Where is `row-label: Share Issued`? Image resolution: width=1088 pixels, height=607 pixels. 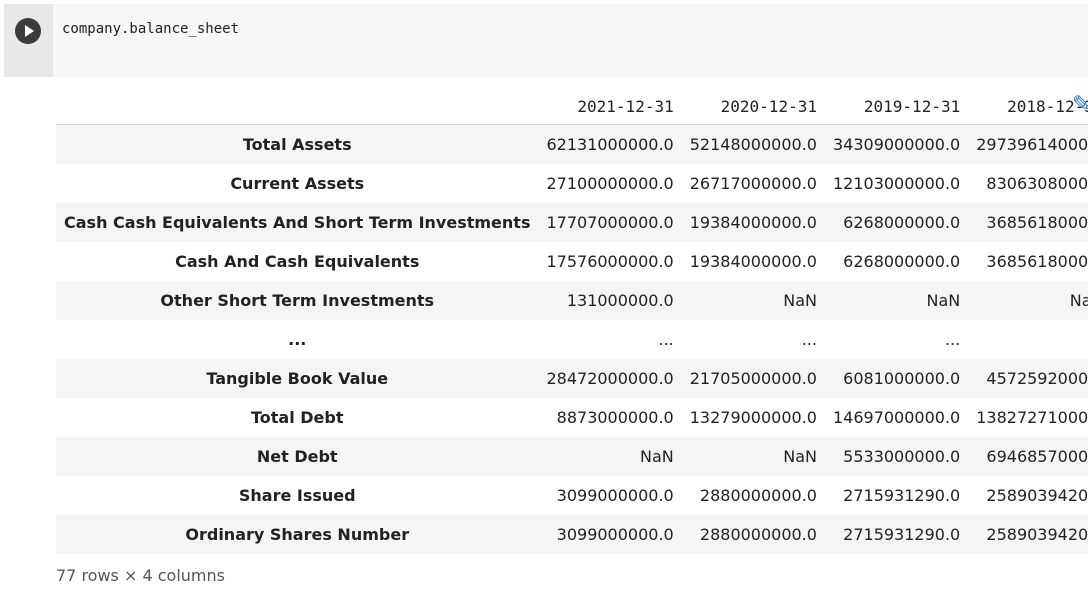
row-label: Share Issued is located at coordinates (297, 495).